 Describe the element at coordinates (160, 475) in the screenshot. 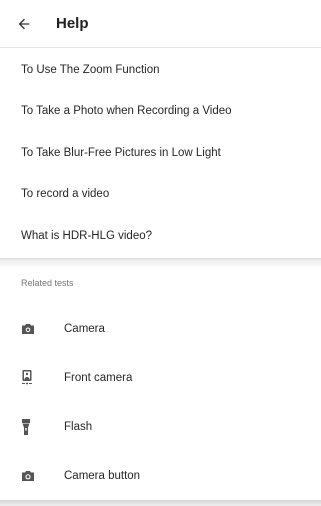

I see `test-item-camera-button: Camera button` at that location.